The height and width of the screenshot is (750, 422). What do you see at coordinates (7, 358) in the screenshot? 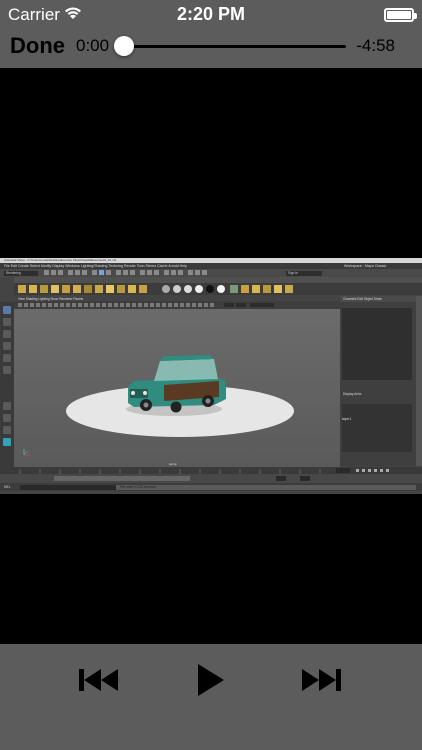
I see `rotate-tool-icon` at bounding box center [7, 358].